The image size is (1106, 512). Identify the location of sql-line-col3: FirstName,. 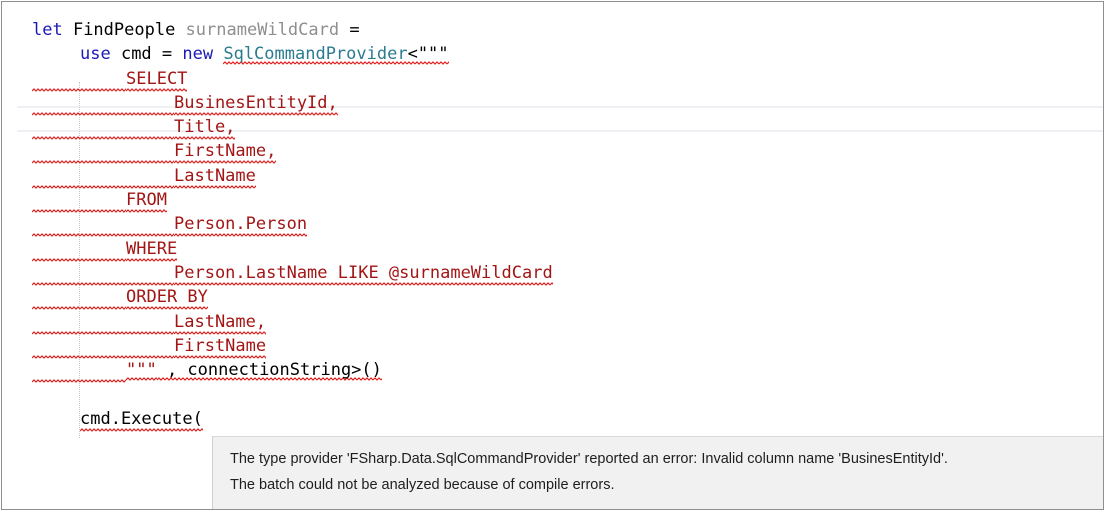
(552, 152).